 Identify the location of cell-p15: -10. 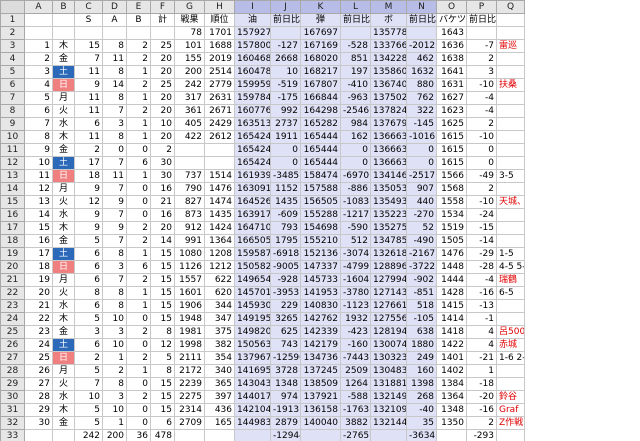
(481, 202).